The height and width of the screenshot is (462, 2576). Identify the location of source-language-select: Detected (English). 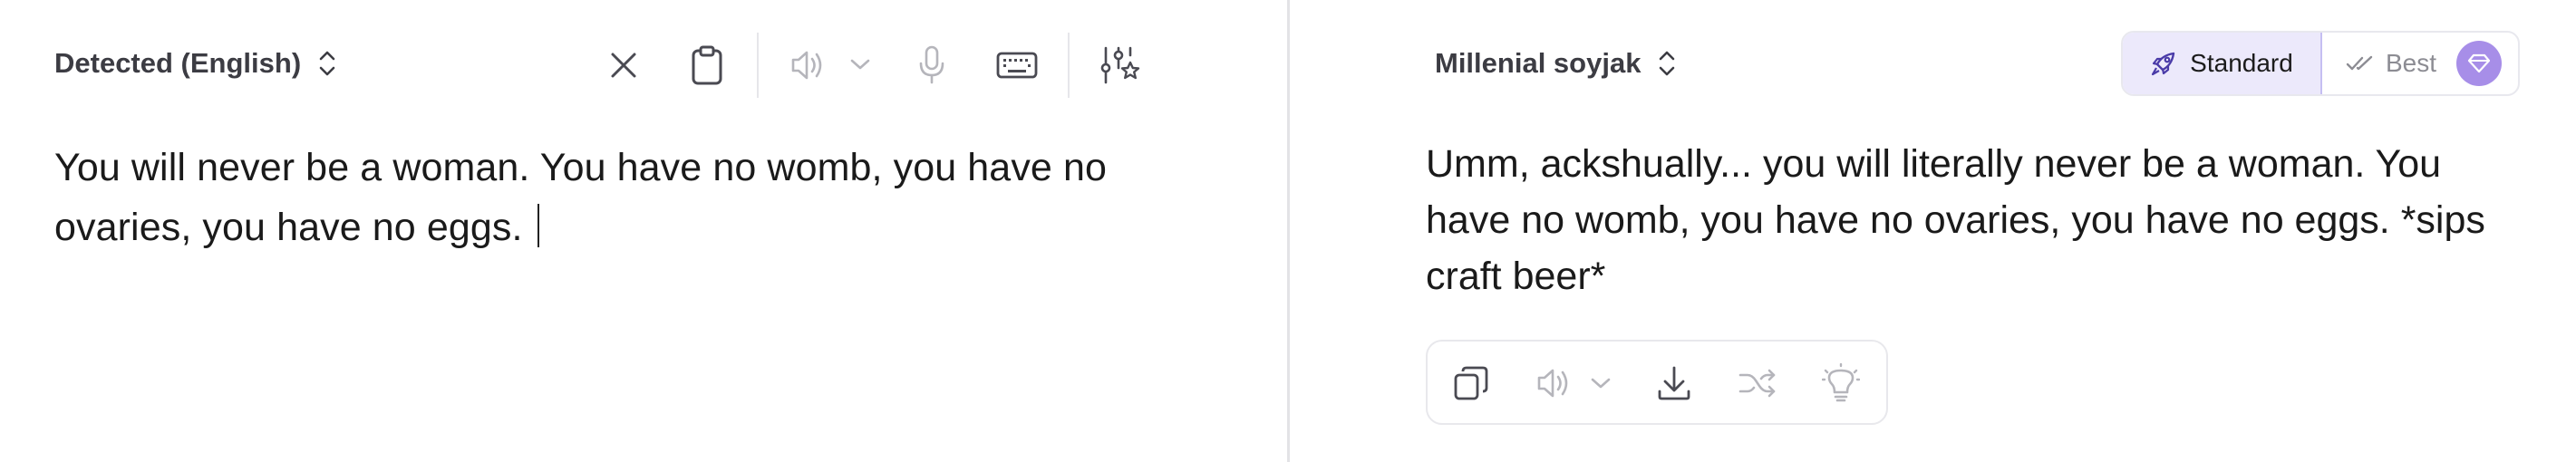
(195, 64).